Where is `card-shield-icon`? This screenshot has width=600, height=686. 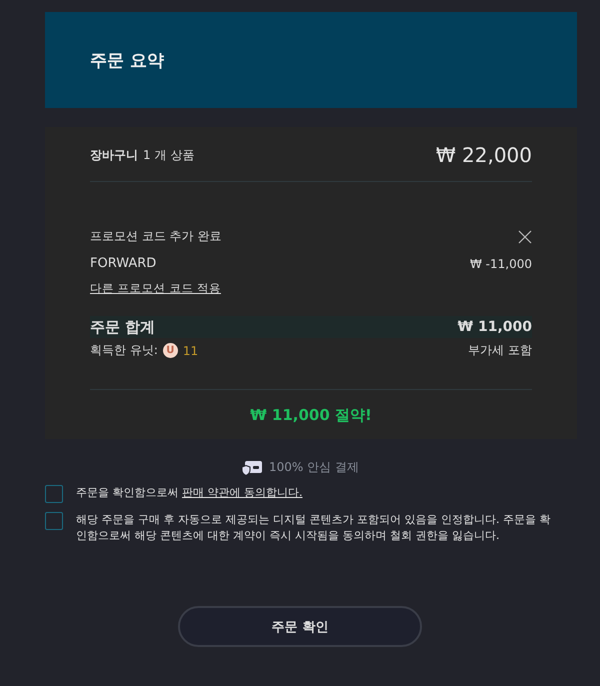 card-shield-icon is located at coordinates (252, 468).